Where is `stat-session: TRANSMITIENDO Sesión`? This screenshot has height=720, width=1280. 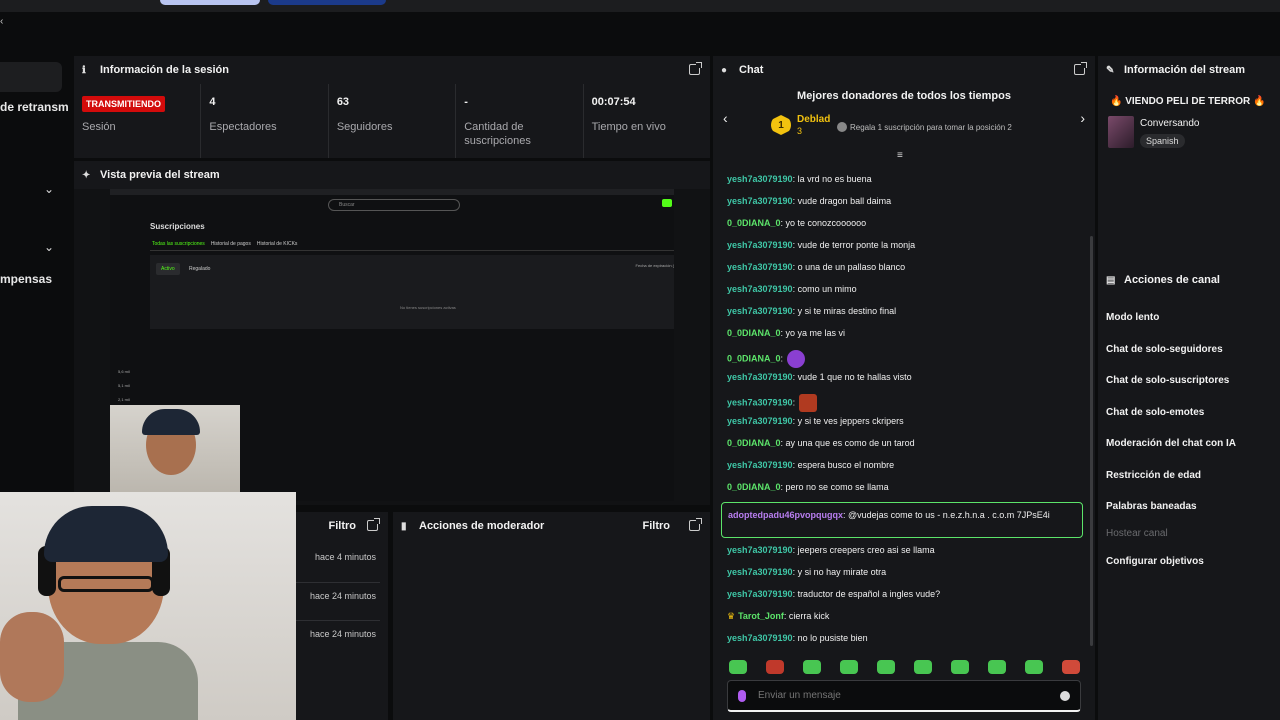 stat-session: TRANSMITIENDO Sesión is located at coordinates (138, 121).